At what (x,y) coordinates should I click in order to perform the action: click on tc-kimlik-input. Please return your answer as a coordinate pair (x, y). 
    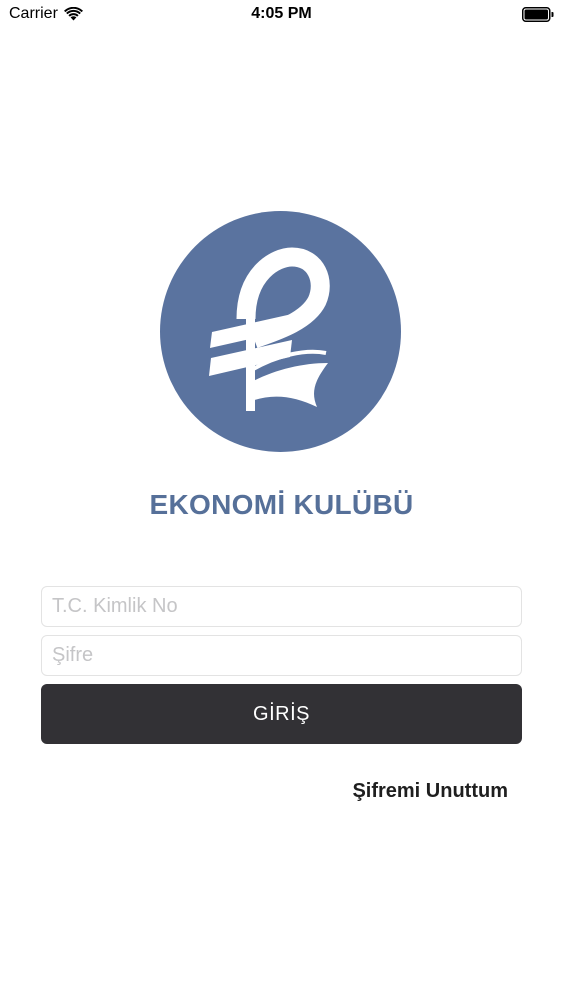
    Looking at the image, I should click on (281, 606).